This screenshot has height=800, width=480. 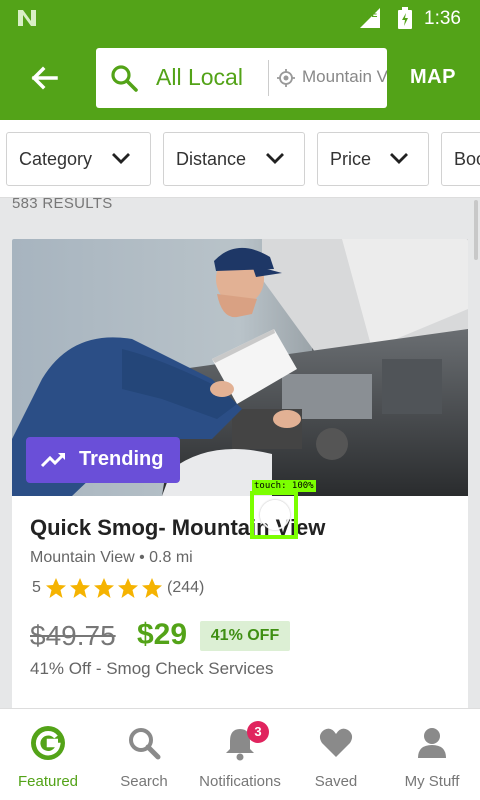 I want to click on filter-label: Price, so click(x=351, y=159).